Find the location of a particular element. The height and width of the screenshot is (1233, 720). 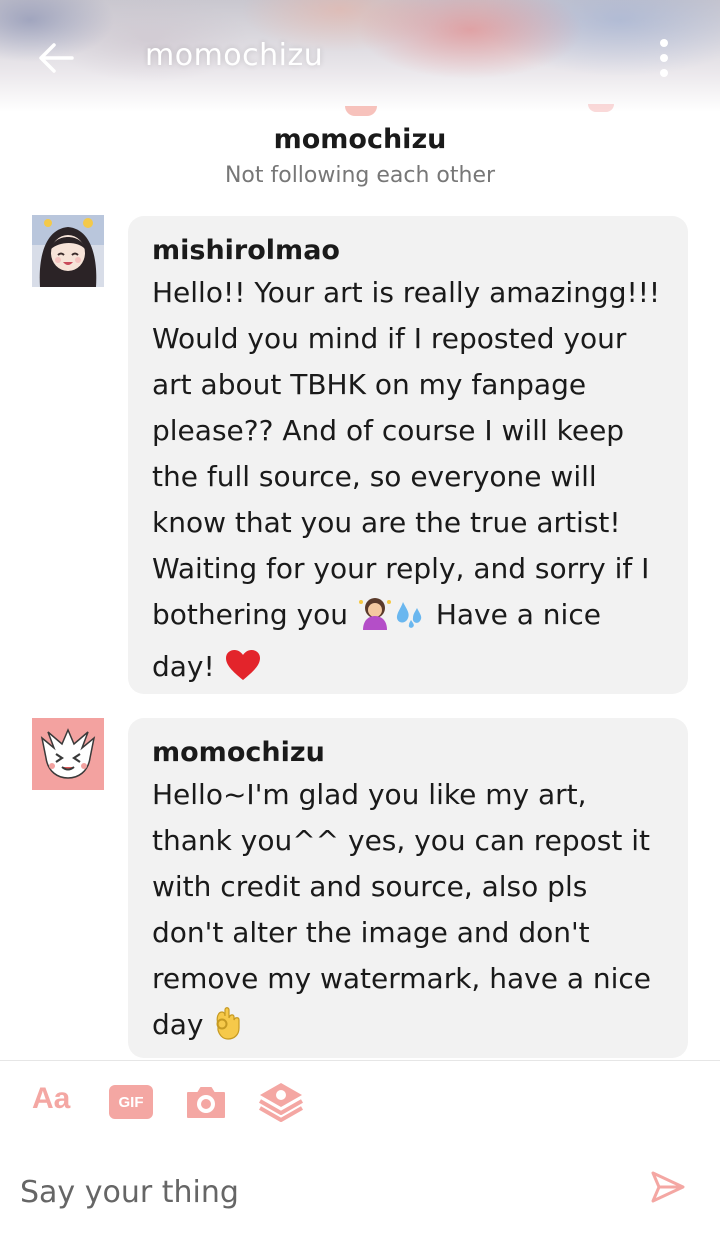

sticker-icon is located at coordinates (281, 1102).